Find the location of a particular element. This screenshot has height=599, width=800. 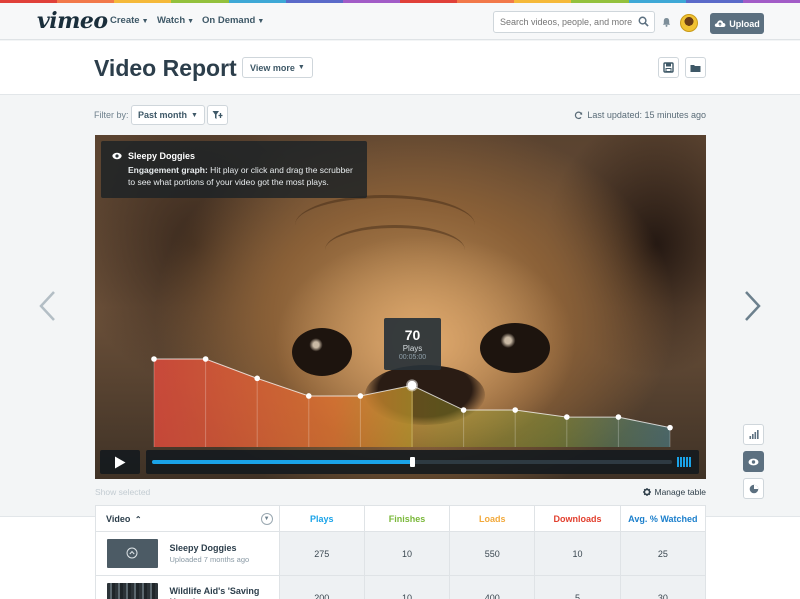

player-controls is located at coordinates (400, 462).